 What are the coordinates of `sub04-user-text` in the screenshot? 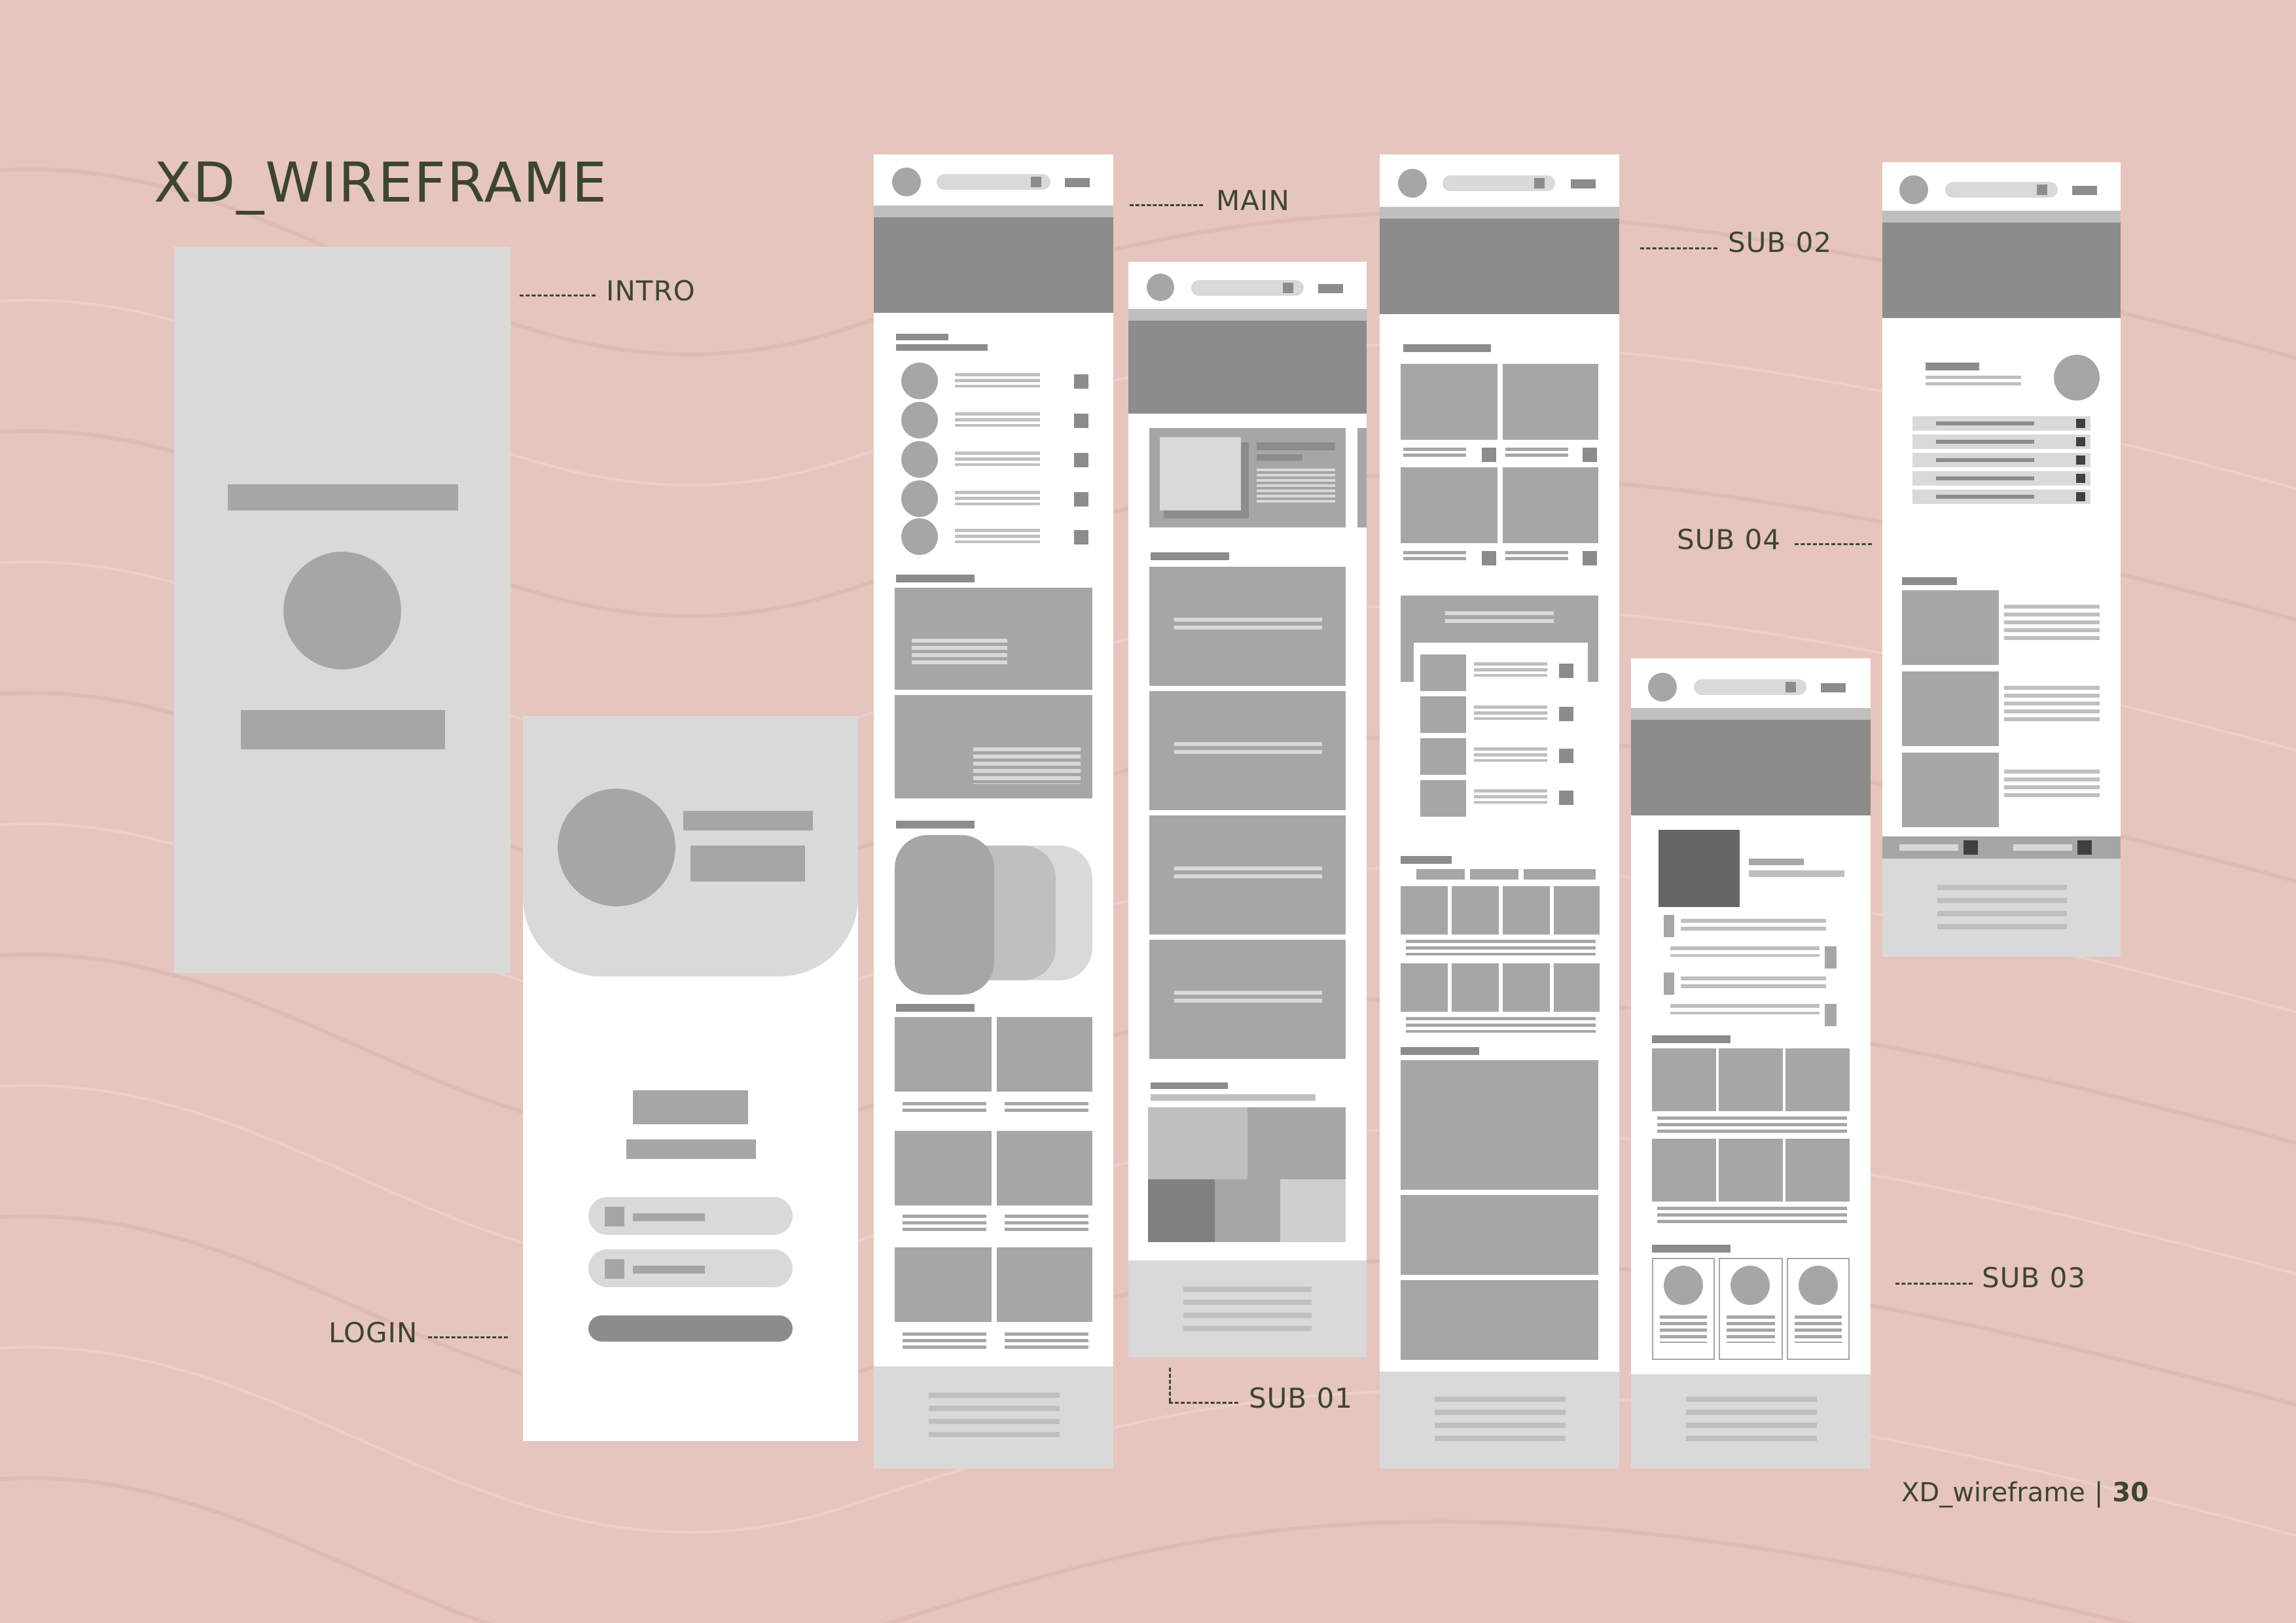 It's located at (1973, 383).